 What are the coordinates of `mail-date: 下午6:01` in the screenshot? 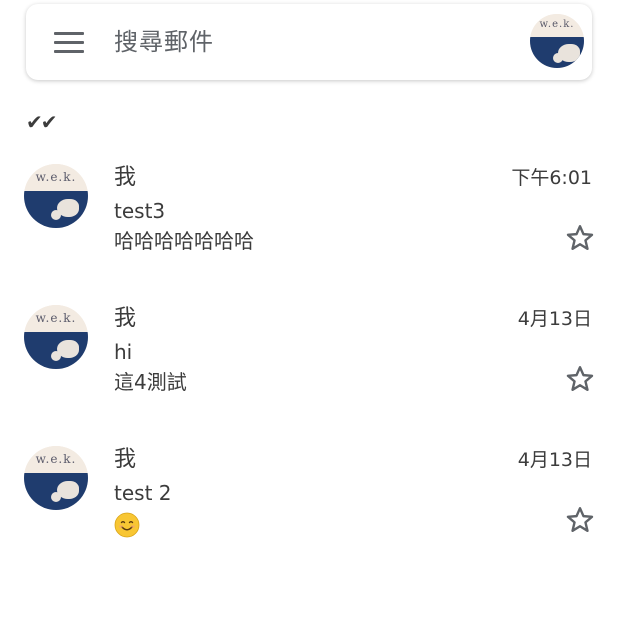 It's located at (551, 178).